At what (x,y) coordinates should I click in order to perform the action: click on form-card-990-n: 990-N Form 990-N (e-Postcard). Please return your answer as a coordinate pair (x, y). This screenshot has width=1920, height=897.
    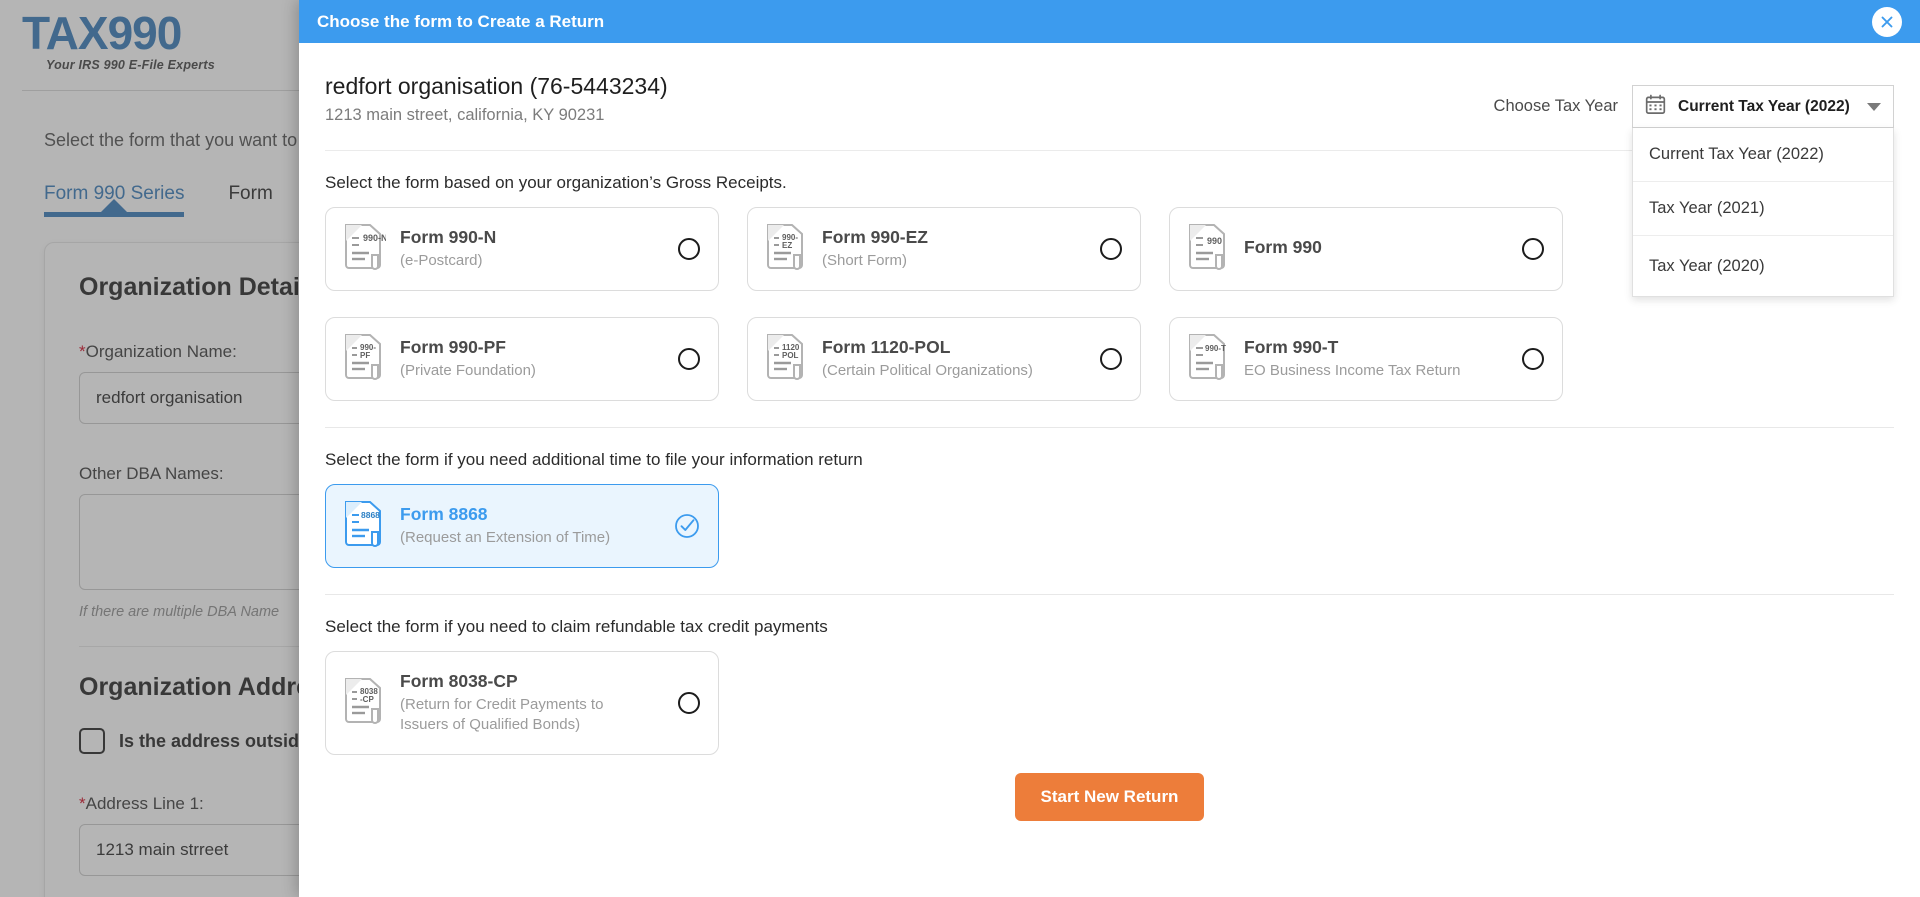
    Looking at the image, I should click on (522, 249).